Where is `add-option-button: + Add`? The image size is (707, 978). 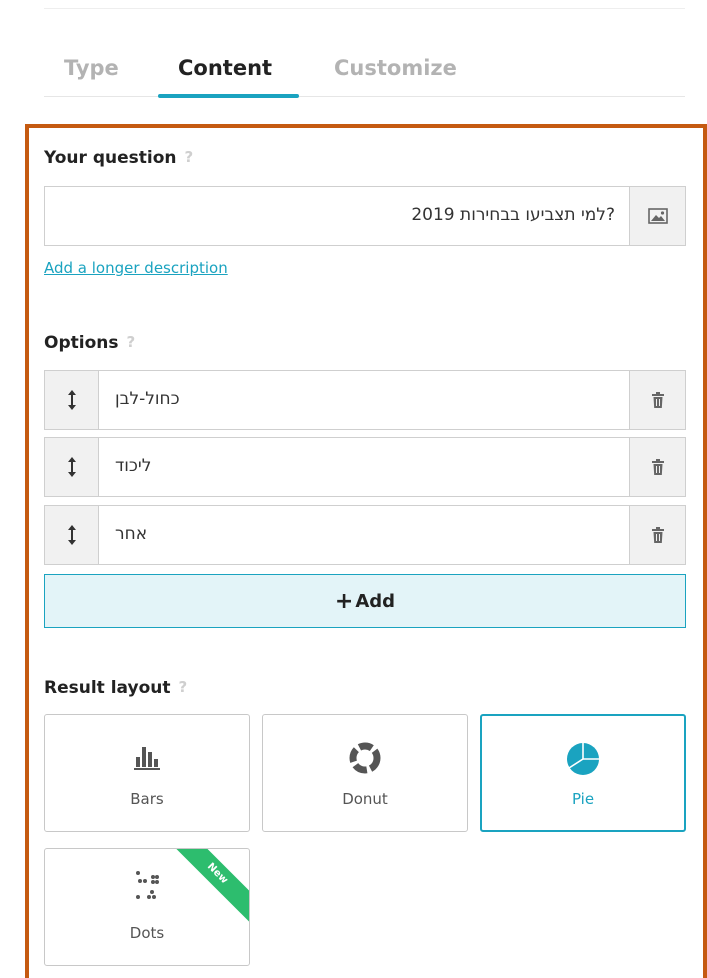
add-option-button: + Add is located at coordinates (365, 601).